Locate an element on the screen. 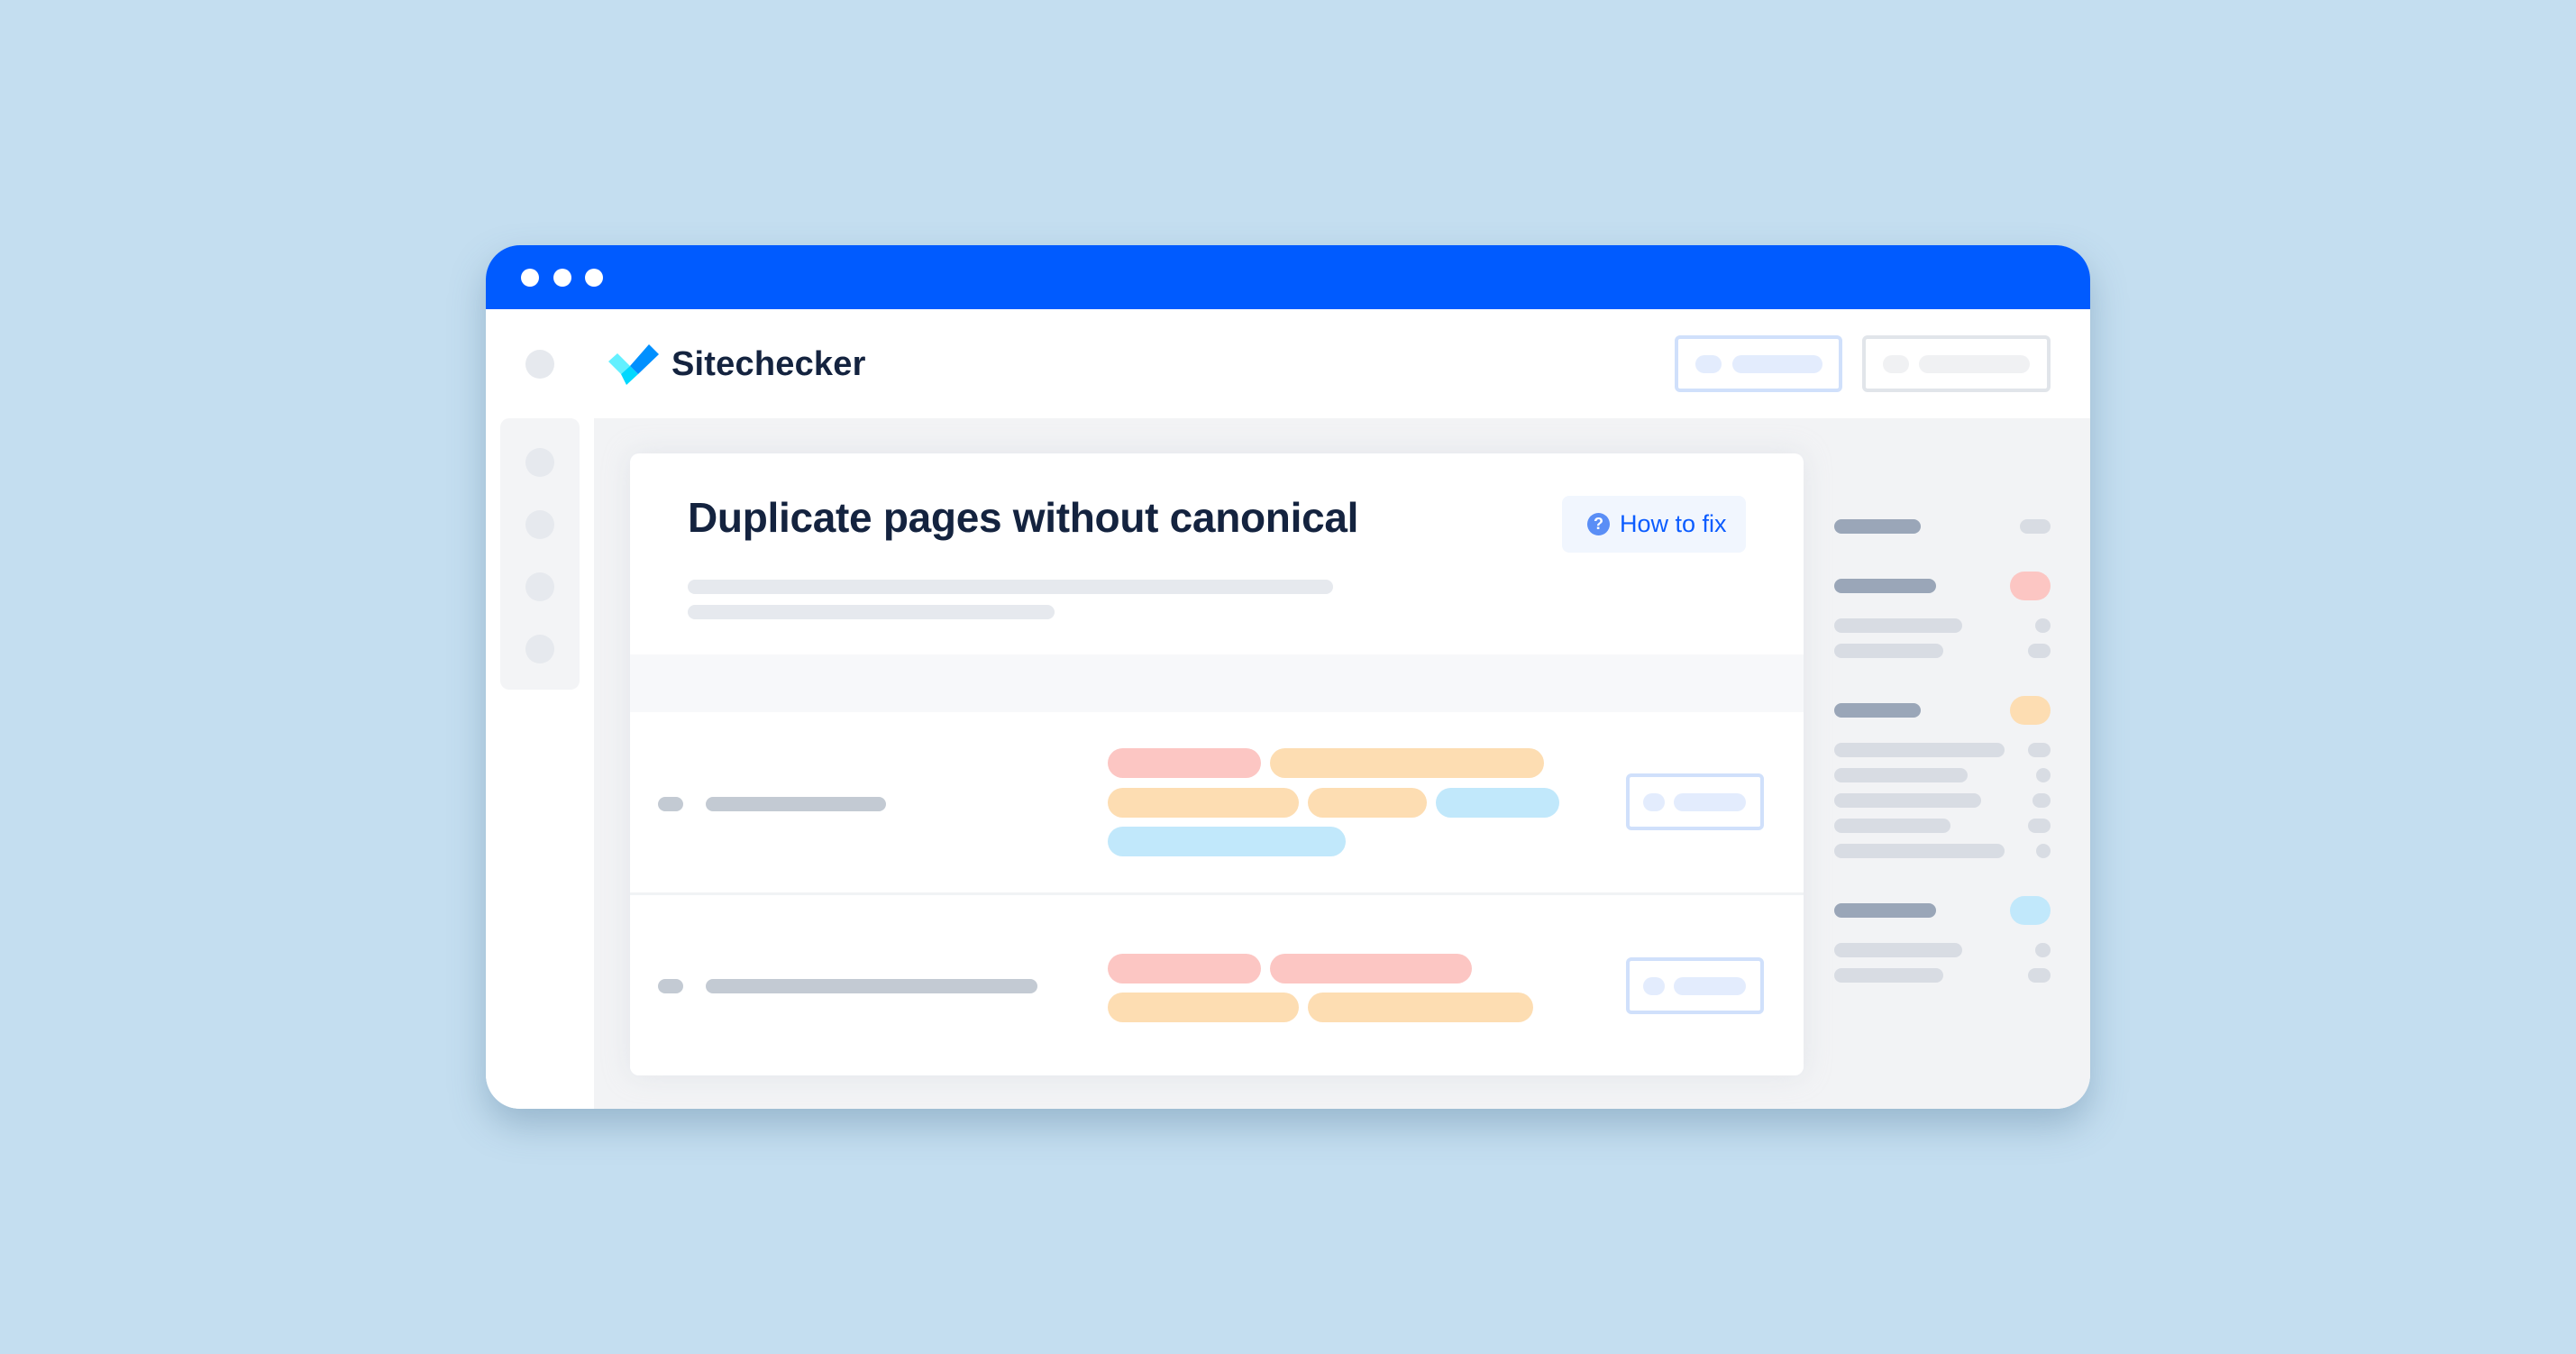 The image size is (2576, 1354). title-bar is located at coordinates (1288, 277).